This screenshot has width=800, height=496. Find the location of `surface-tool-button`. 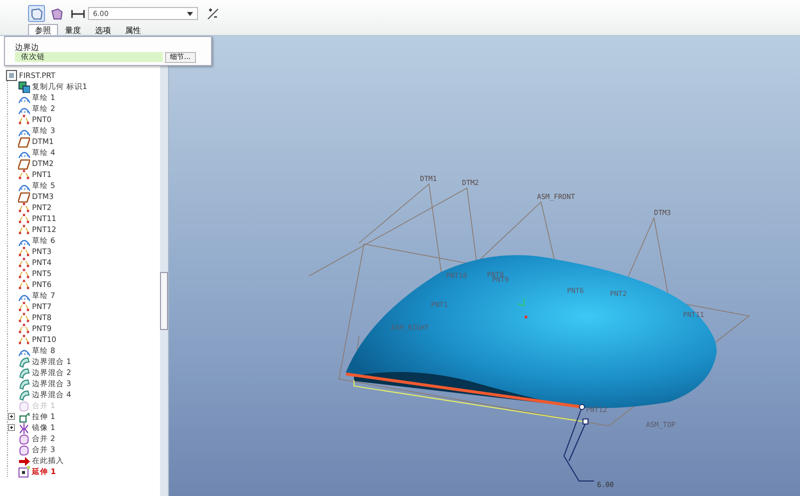

surface-tool-button is located at coordinates (36, 13).